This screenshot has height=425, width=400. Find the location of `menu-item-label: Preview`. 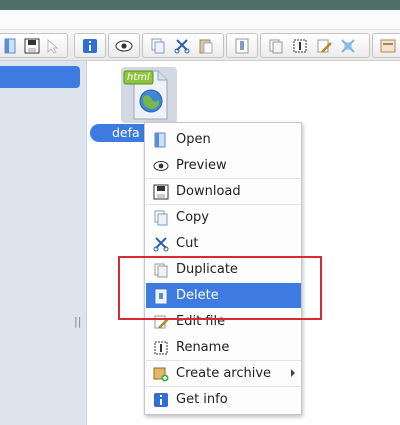

menu-item-label: Preview is located at coordinates (201, 165).